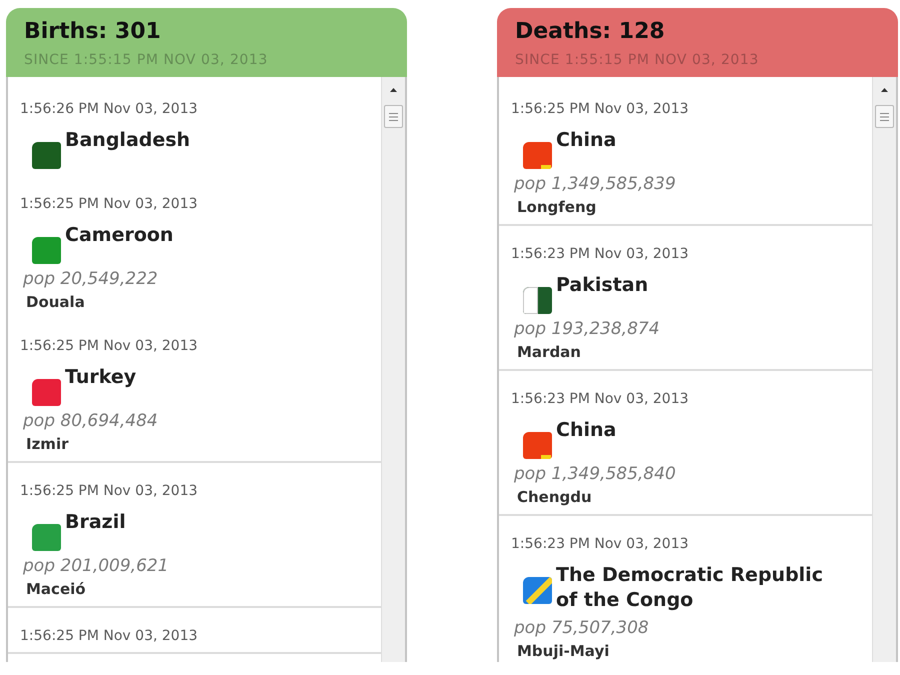  Describe the element at coordinates (563, 651) in the screenshot. I see `city-name: Mbuji-Mayi` at that location.